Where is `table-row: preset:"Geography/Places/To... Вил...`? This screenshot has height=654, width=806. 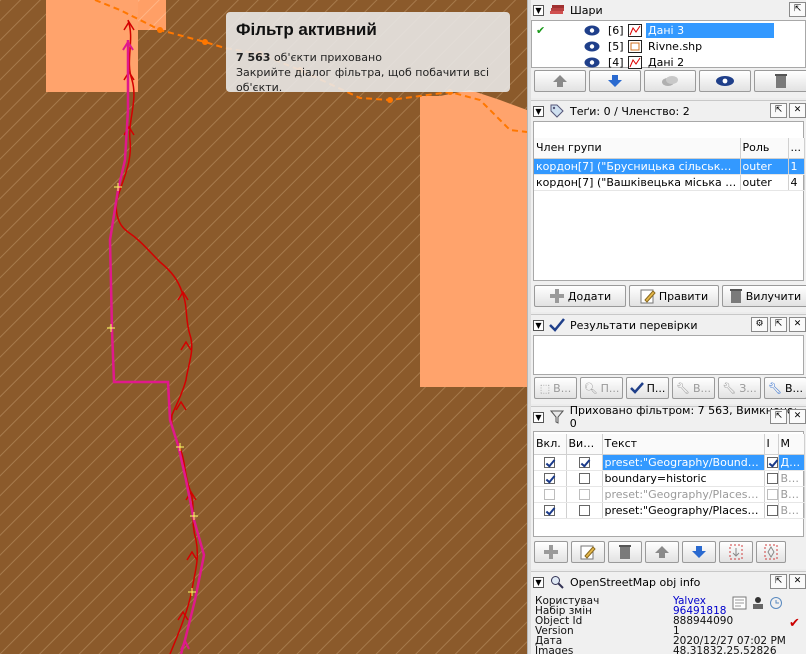
table-row: preset:"Geography/Places/To... Вил... is located at coordinates (669, 510).